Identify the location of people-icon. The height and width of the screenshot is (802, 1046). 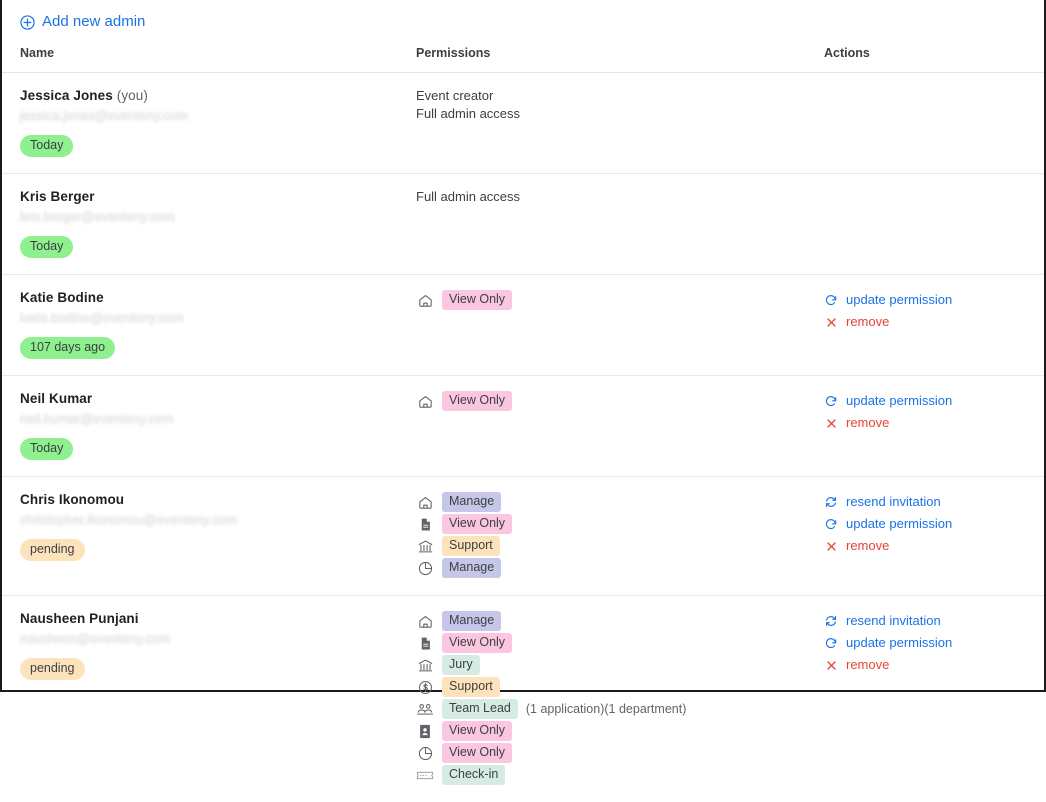
(425, 709).